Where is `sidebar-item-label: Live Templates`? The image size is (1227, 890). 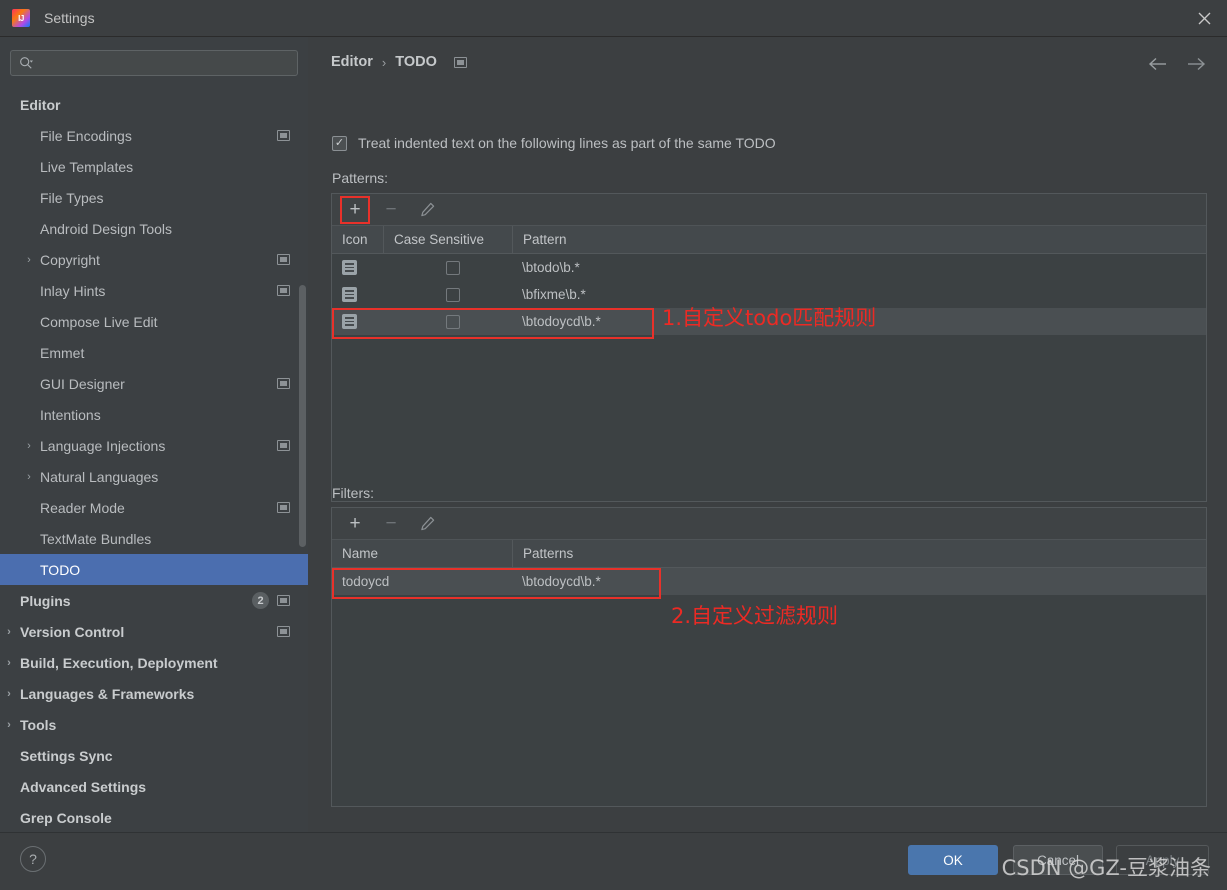 sidebar-item-label: Live Templates is located at coordinates (87, 166).